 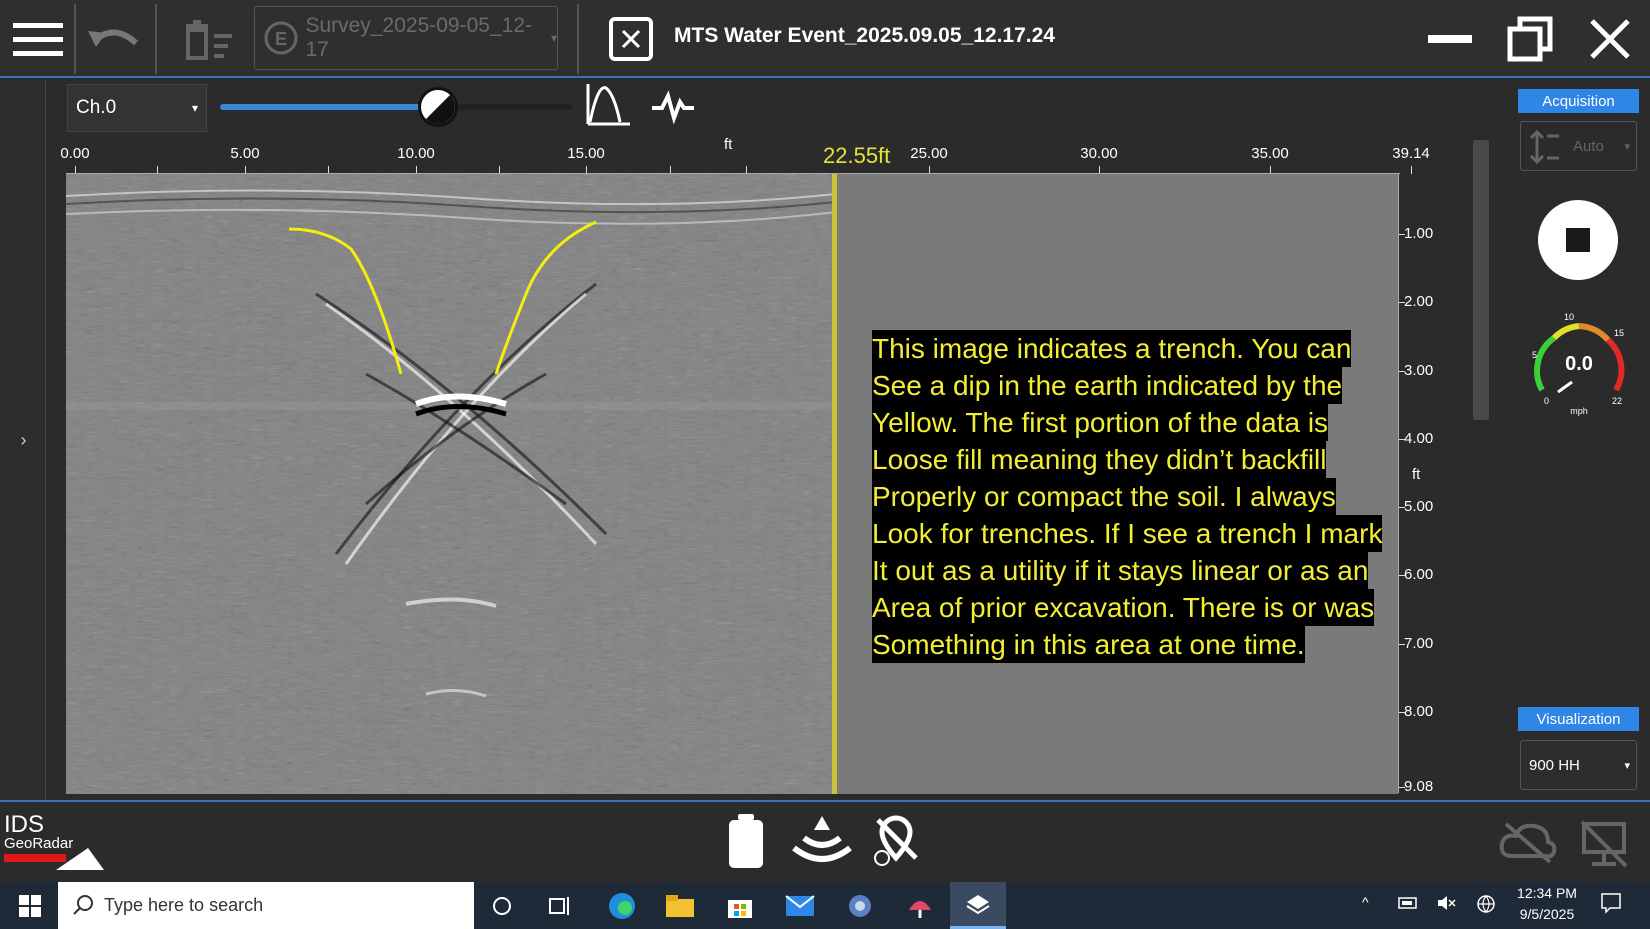 I want to click on monitor-off-icon, so click(x=1604, y=844).